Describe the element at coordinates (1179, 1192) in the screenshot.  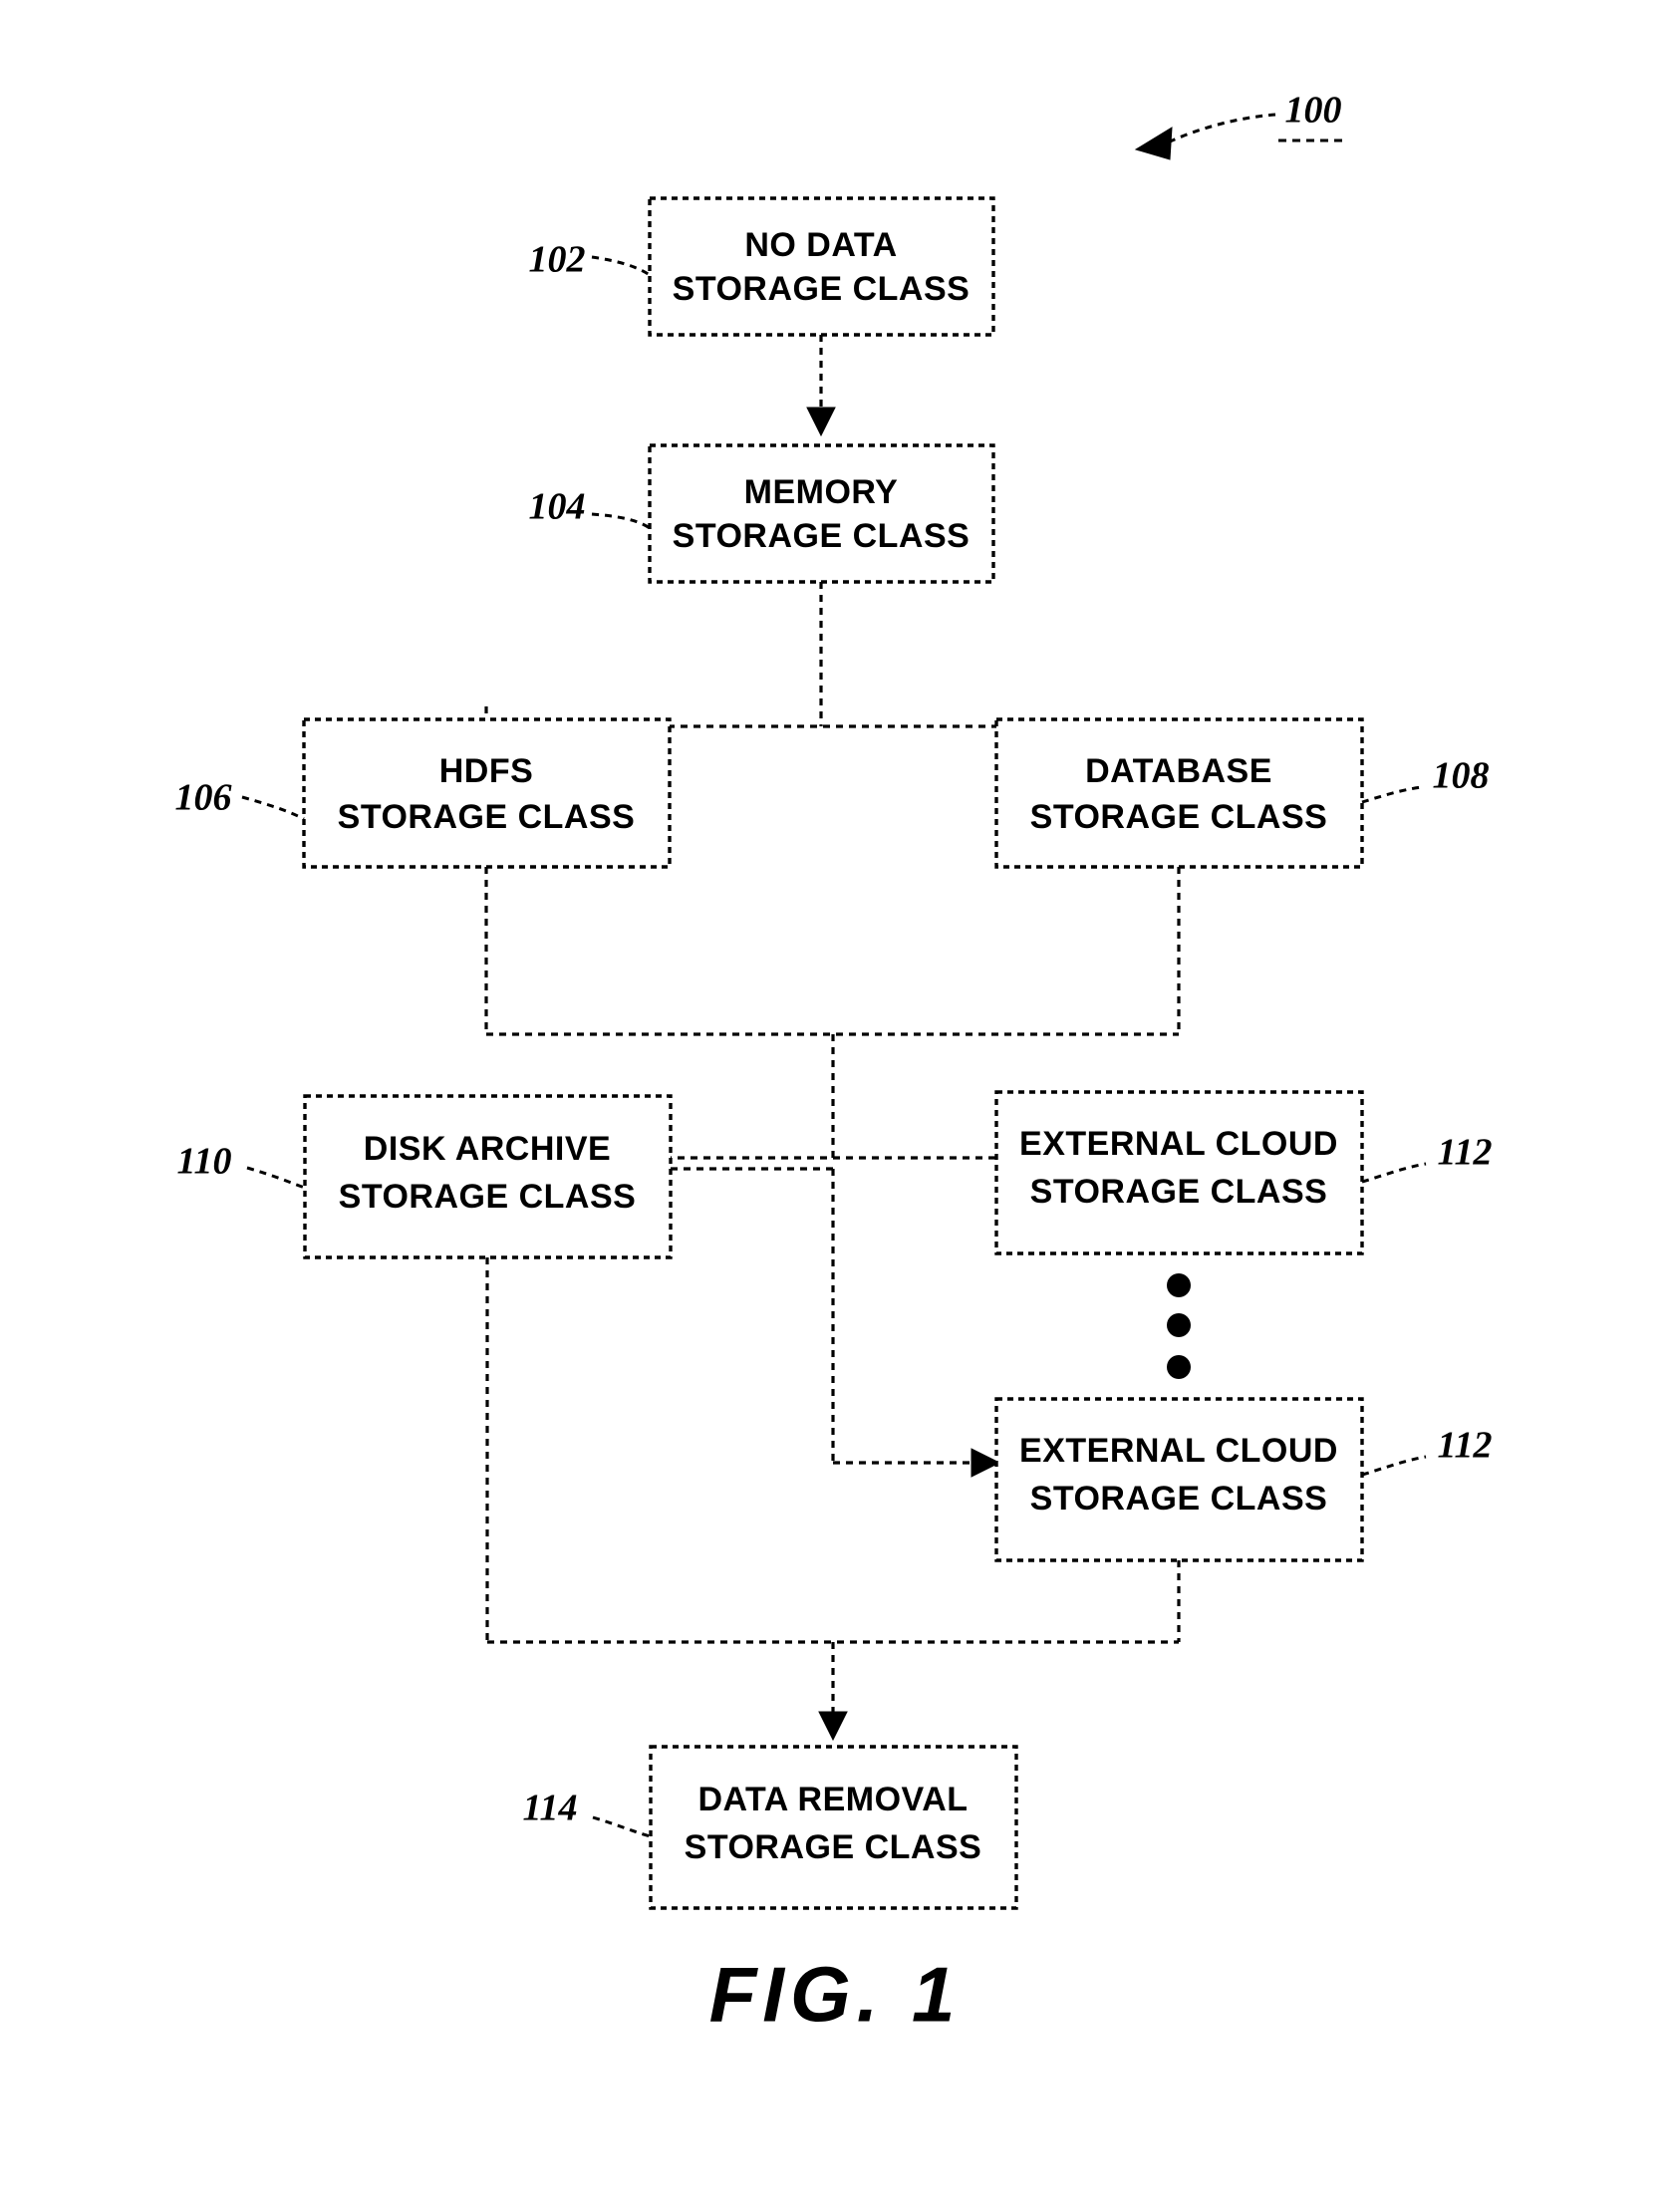
I see `node-external-cloud-1-line2: STORAGE CLASS` at that location.